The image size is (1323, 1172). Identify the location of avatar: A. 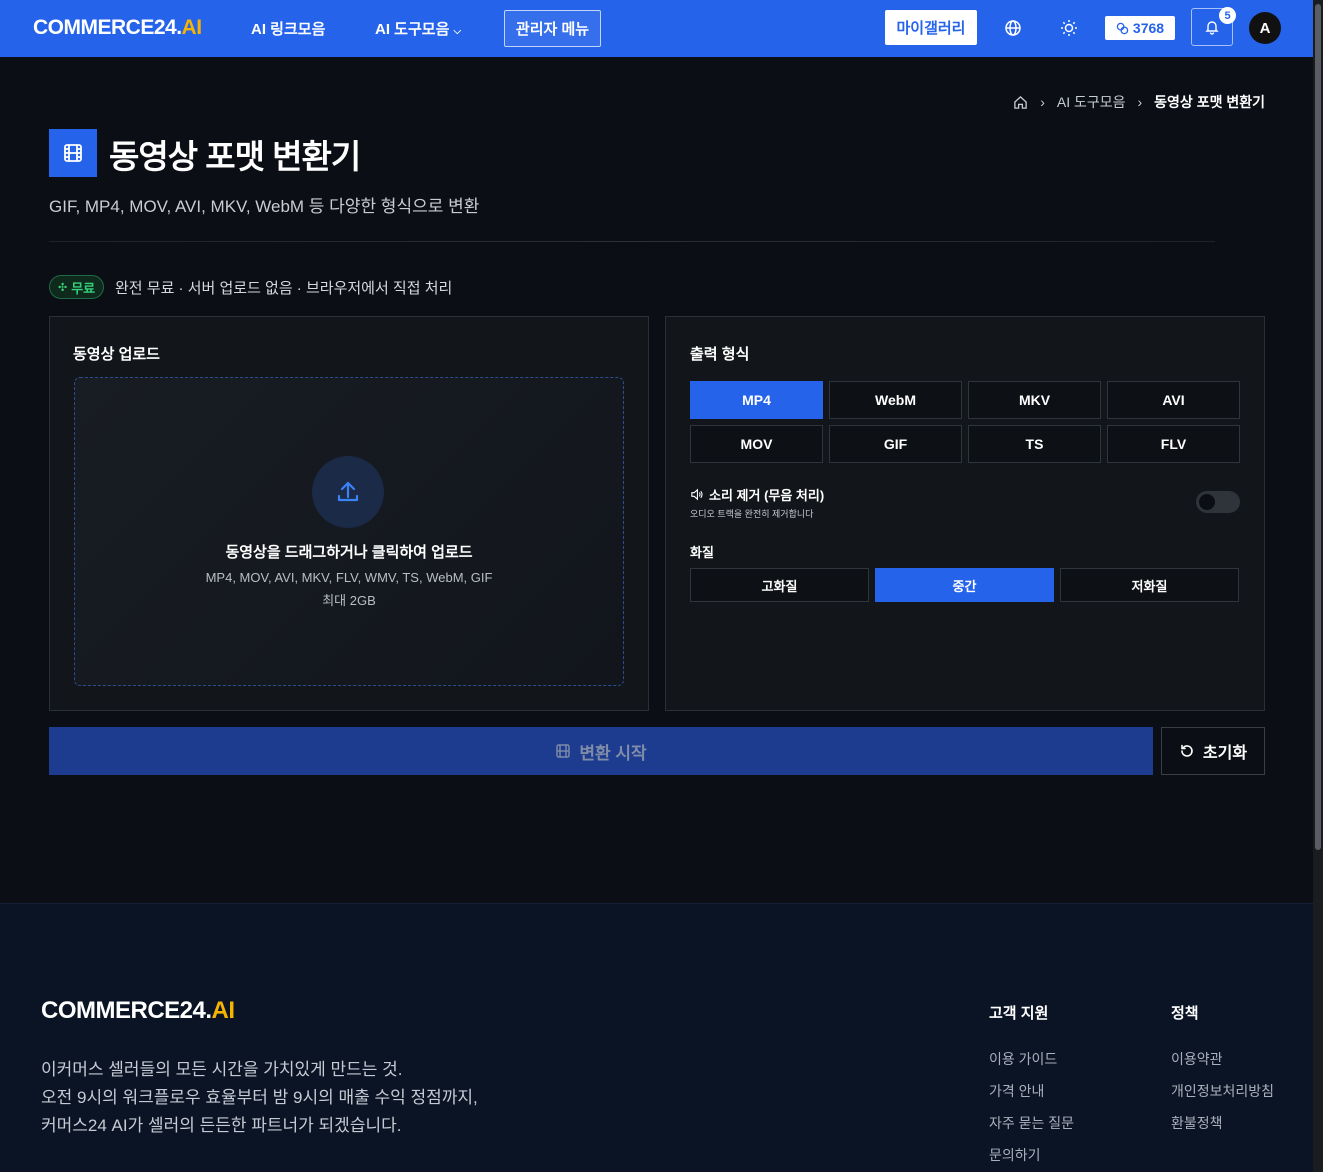
(1265, 28).